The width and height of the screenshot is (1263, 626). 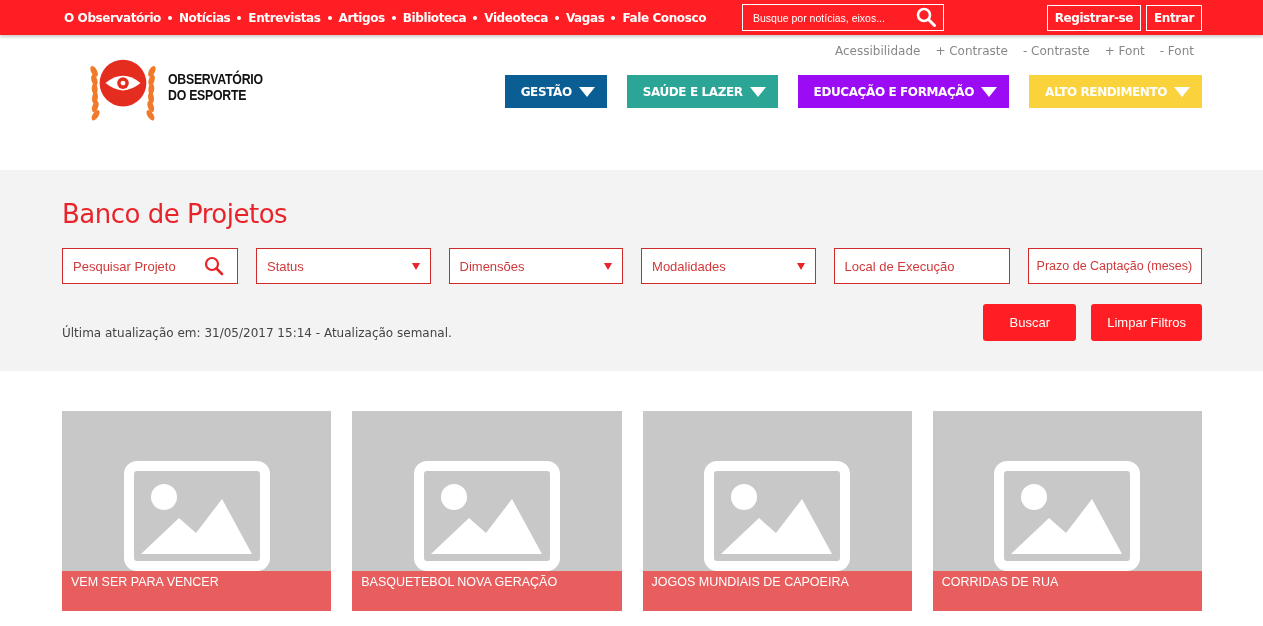 I want to click on account-button: Entrar, so click(x=1174, y=17).